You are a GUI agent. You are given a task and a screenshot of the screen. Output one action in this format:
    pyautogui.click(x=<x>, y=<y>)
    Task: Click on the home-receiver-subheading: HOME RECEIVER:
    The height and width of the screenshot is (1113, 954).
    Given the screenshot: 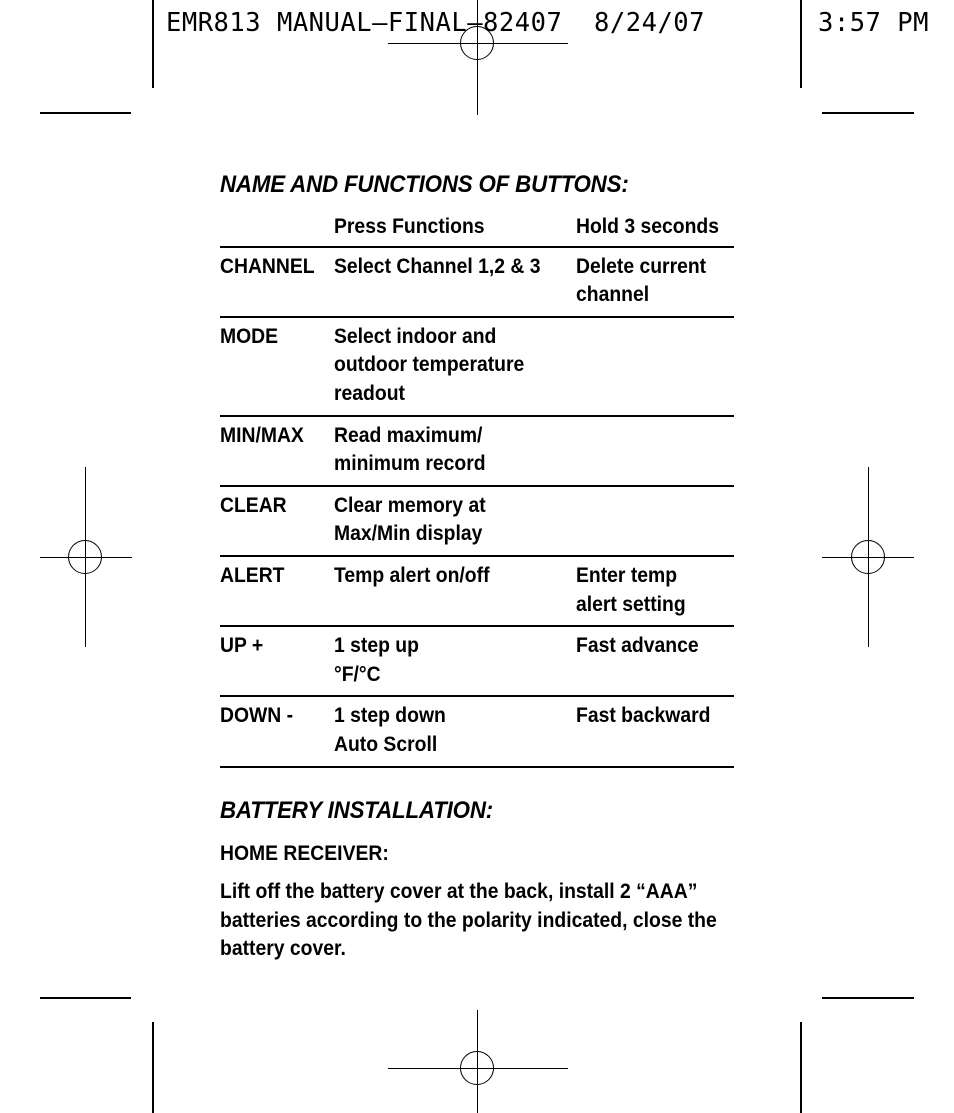 What is the action you would take?
    pyautogui.click(x=304, y=852)
    